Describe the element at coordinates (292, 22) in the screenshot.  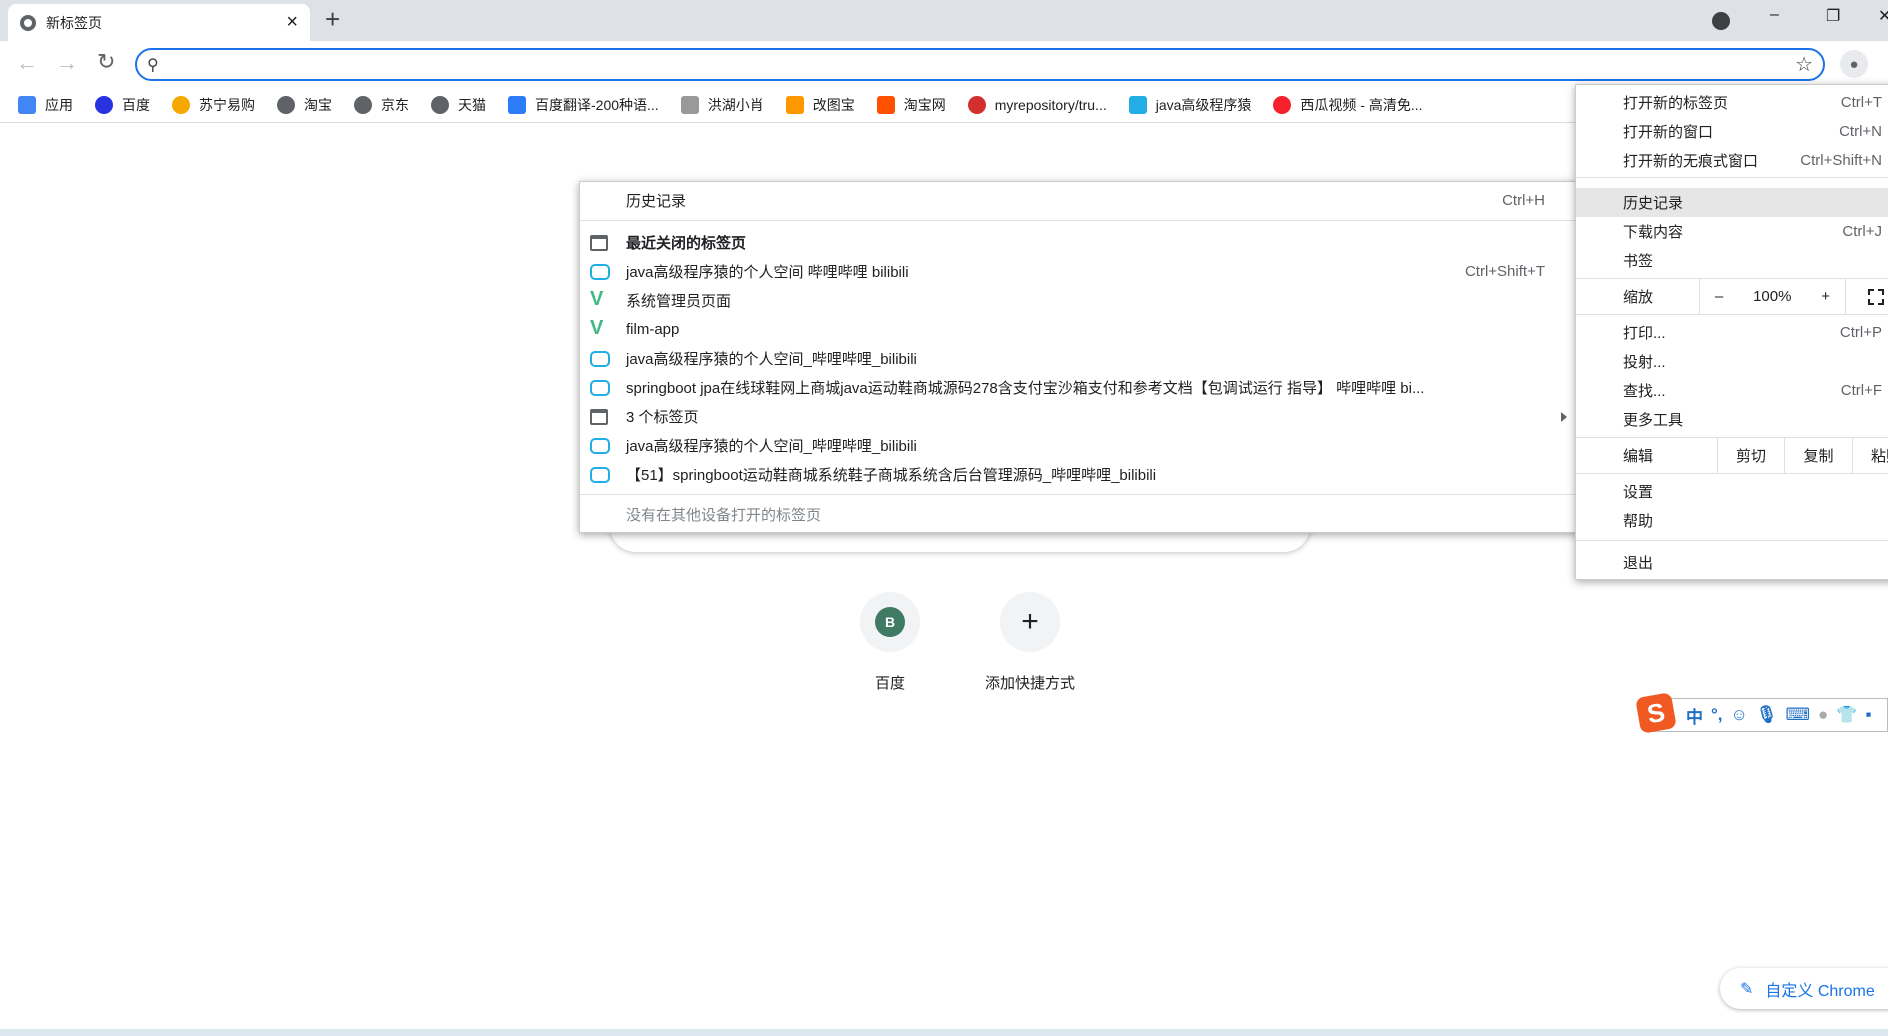
I see `tab-close-button: ×` at that location.